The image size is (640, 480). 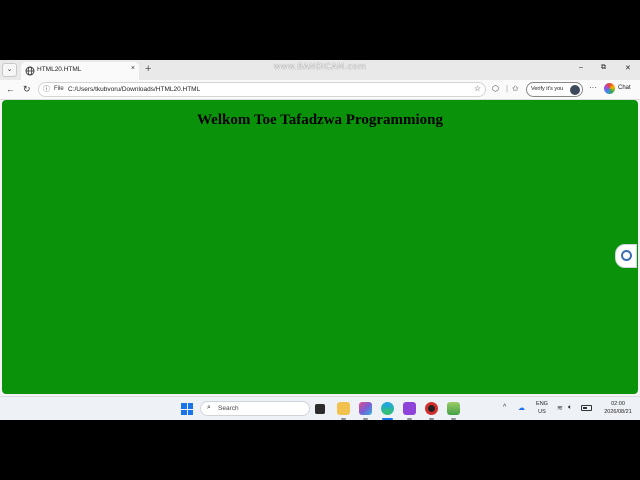 What do you see at coordinates (365, 408) in the screenshot?
I see `photos-icon` at bounding box center [365, 408].